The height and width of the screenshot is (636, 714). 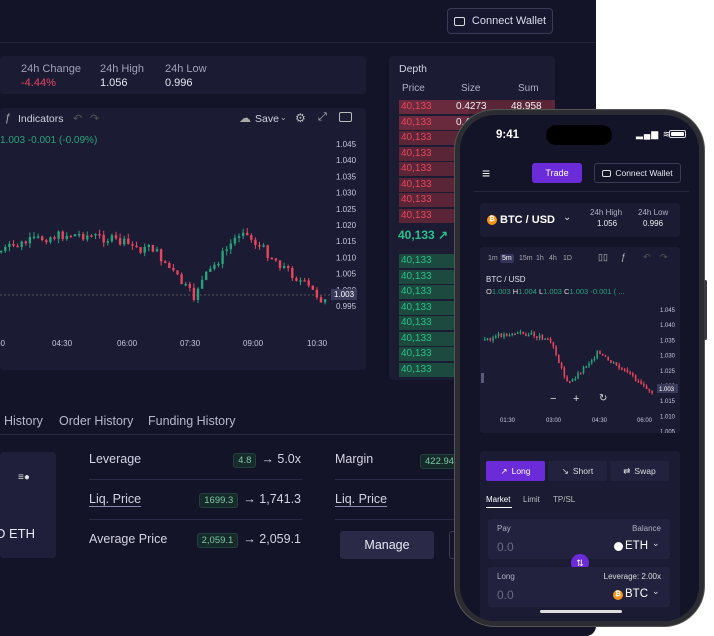 I want to click on swap-tab-label: Swap, so click(x=645, y=471).